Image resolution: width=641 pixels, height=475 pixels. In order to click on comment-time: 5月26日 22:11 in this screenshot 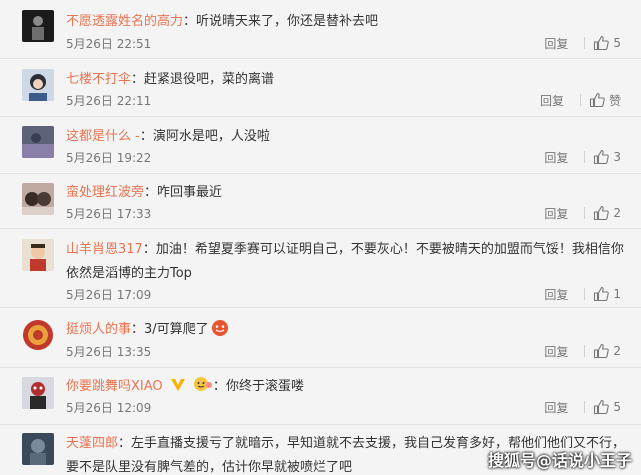, I will do `click(109, 101)`.